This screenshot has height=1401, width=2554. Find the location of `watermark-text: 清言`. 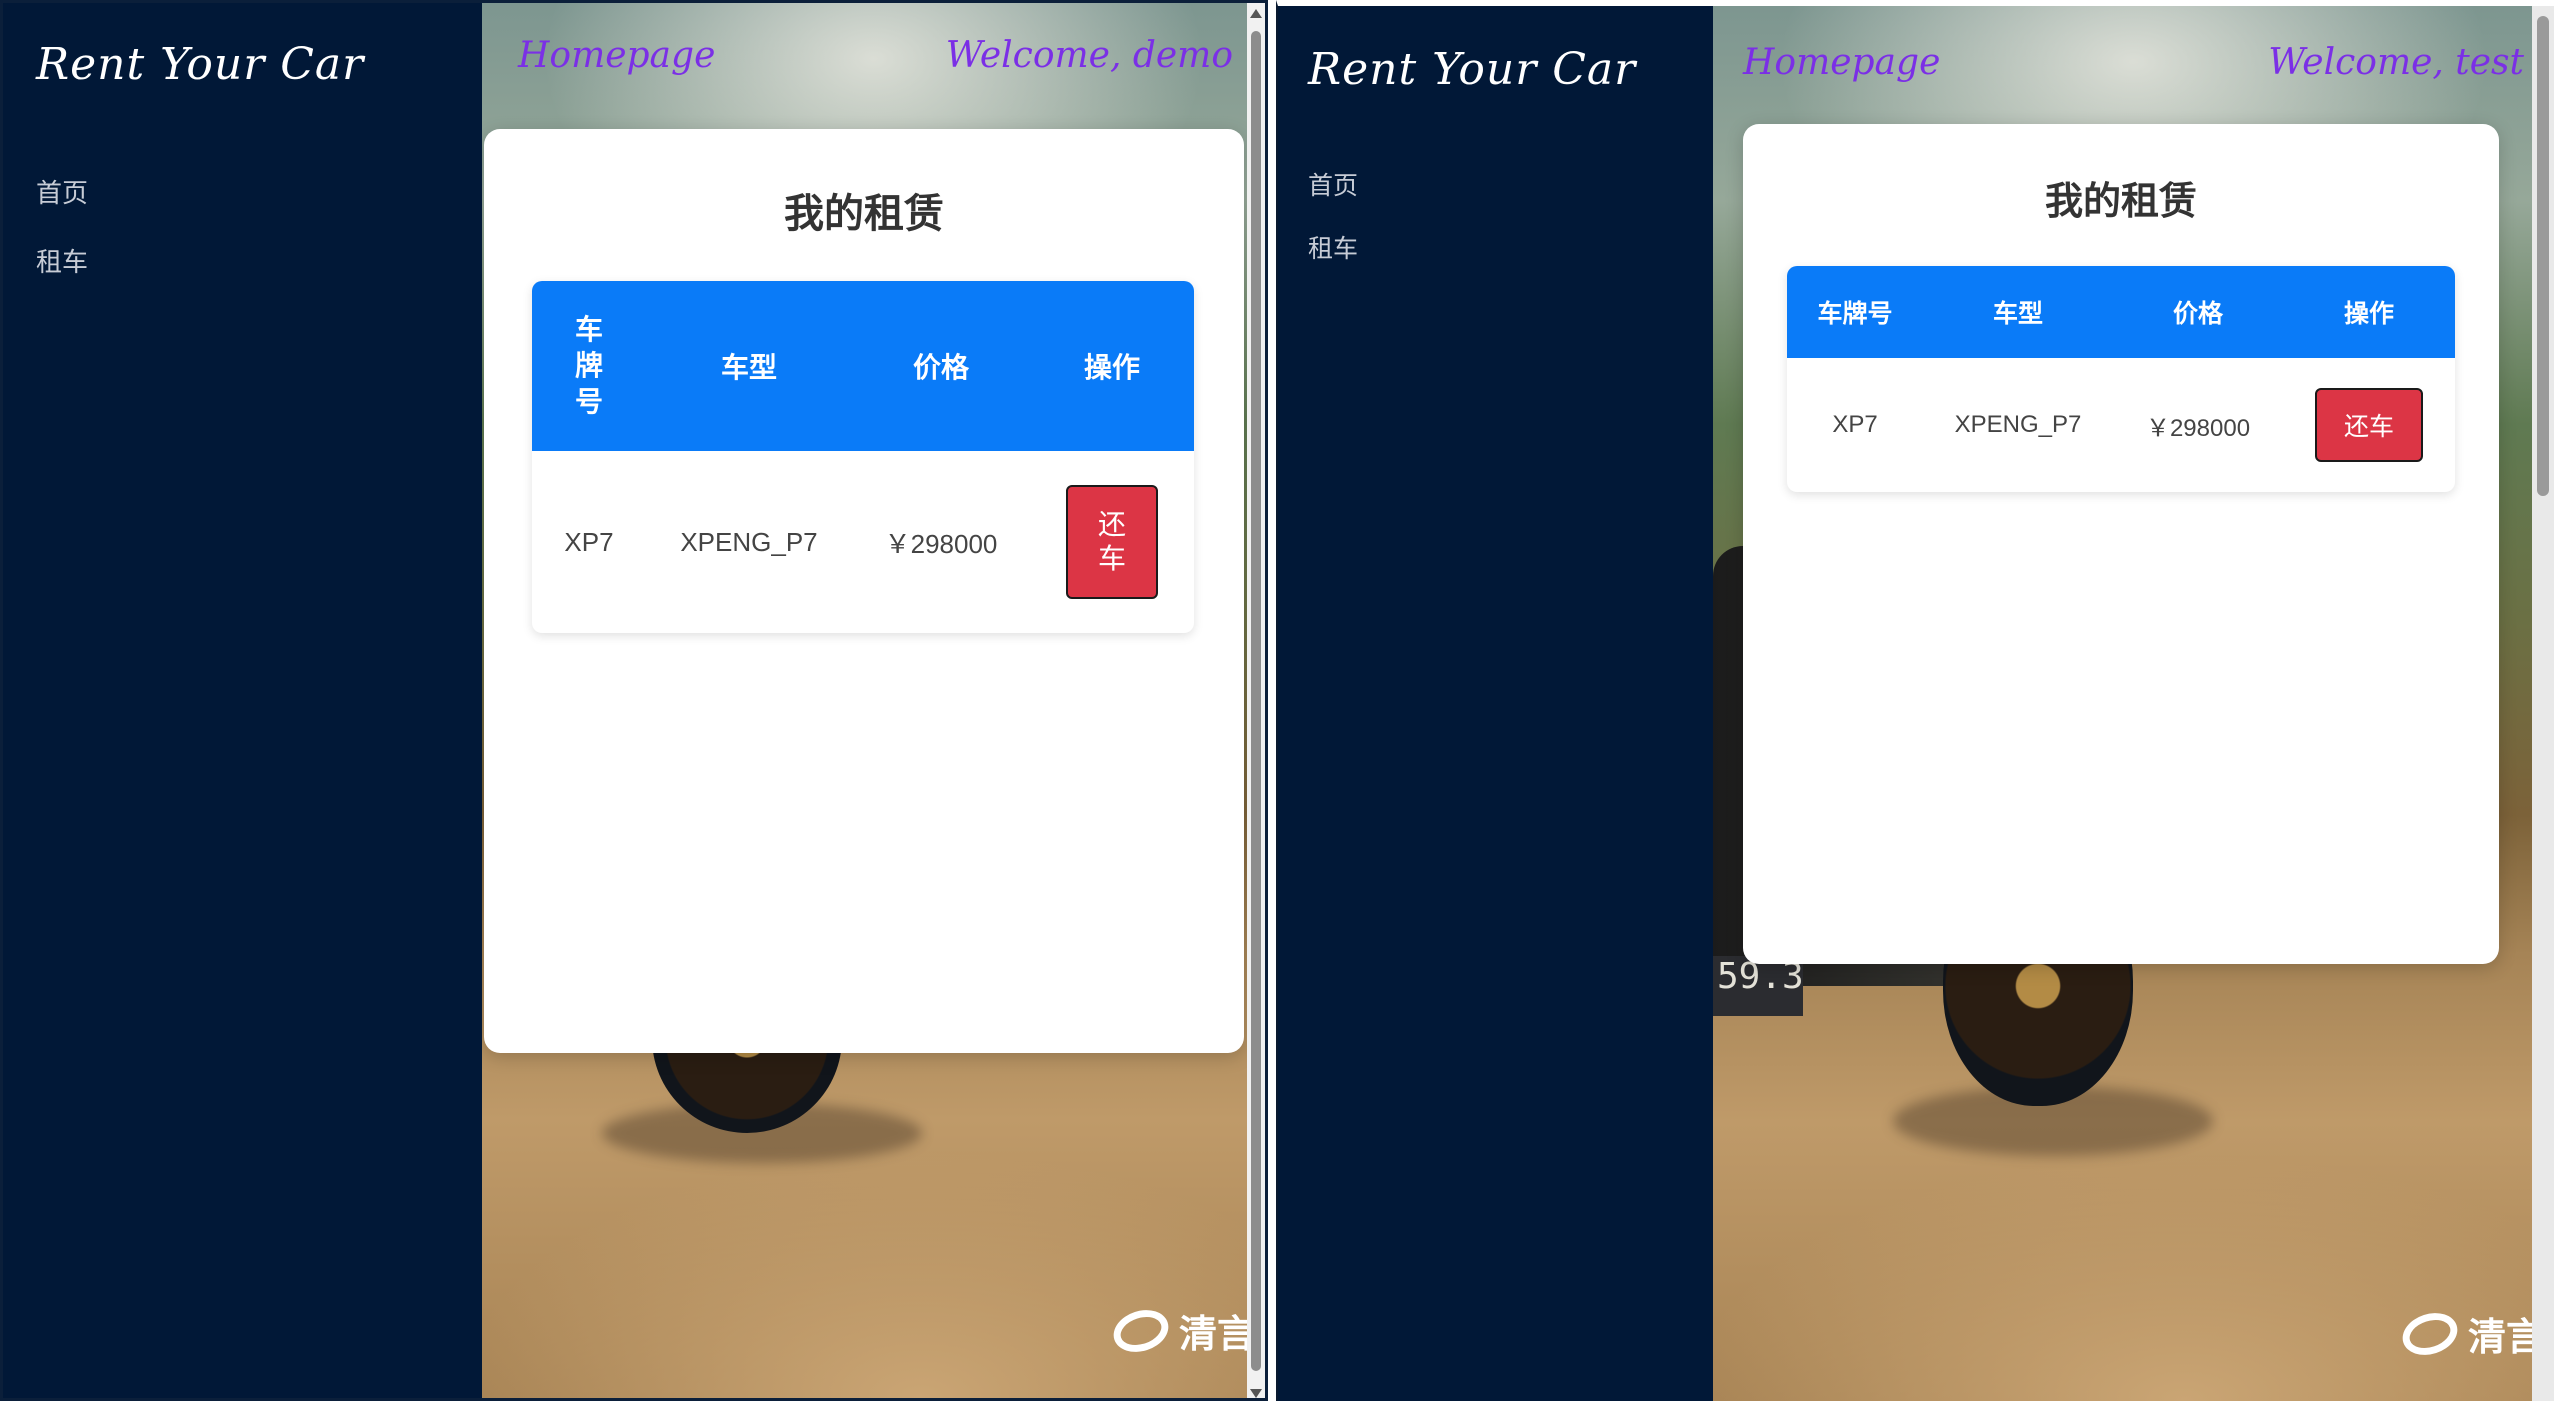

watermark-text: 清言 is located at coordinates (1216, 1335).